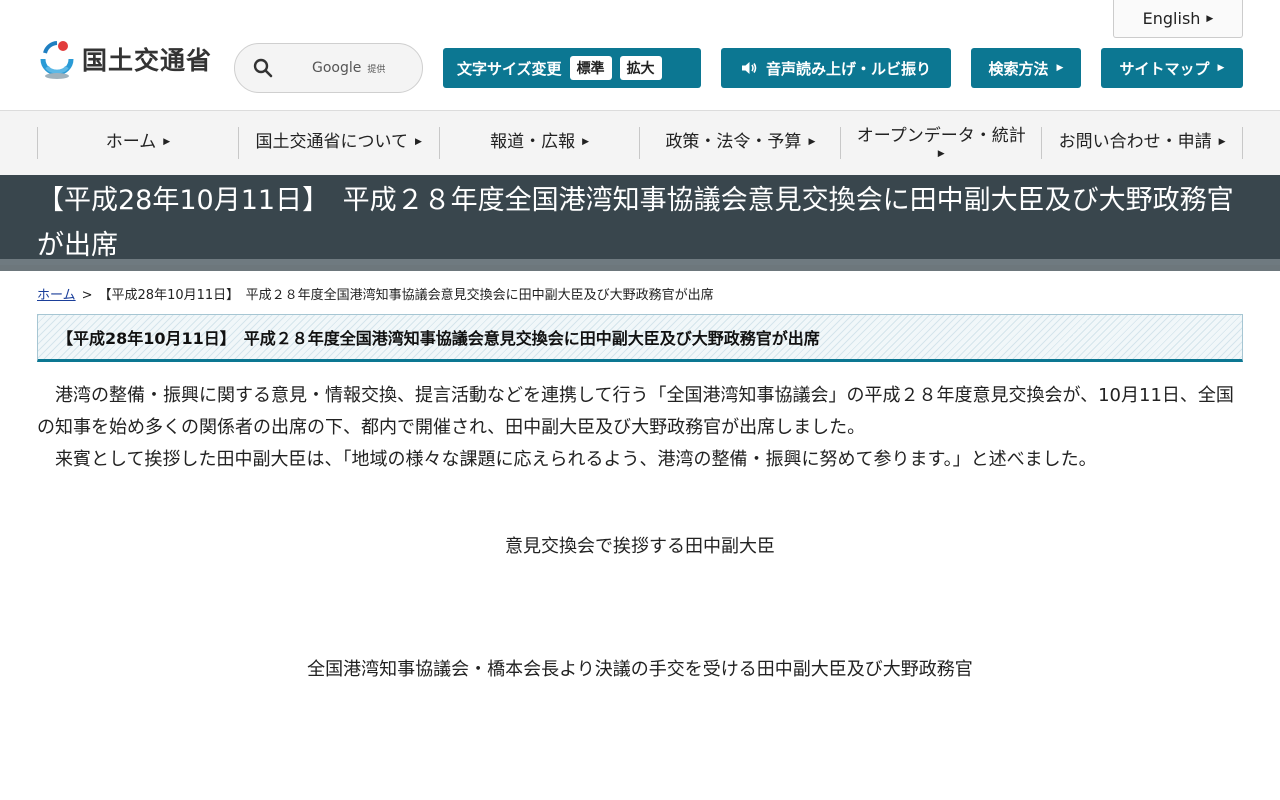 Image resolution: width=1280 pixels, height=800 pixels. Describe the element at coordinates (749, 68) in the screenshot. I see `speaker-icon` at that location.